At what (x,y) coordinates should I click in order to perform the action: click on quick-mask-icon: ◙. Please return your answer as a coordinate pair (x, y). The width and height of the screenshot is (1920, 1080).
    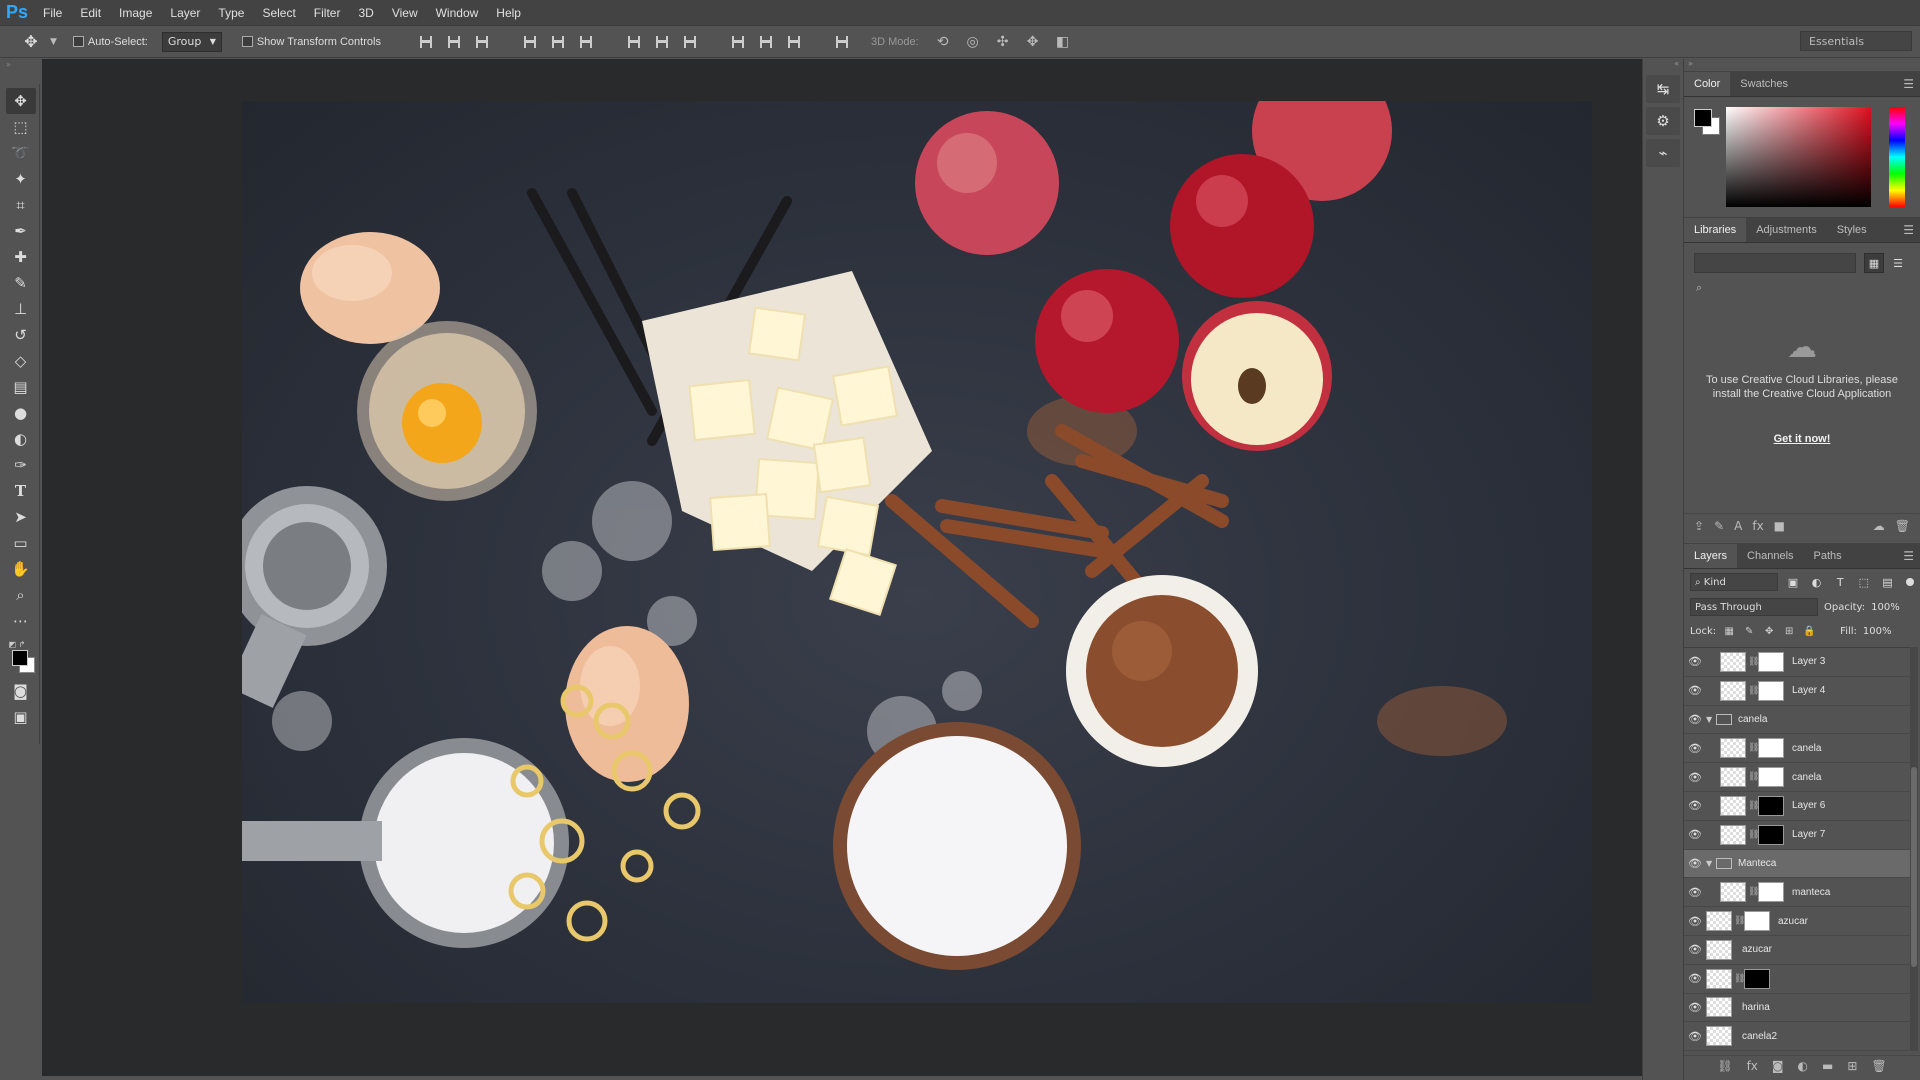
    Looking at the image, I should click on (21, 691).